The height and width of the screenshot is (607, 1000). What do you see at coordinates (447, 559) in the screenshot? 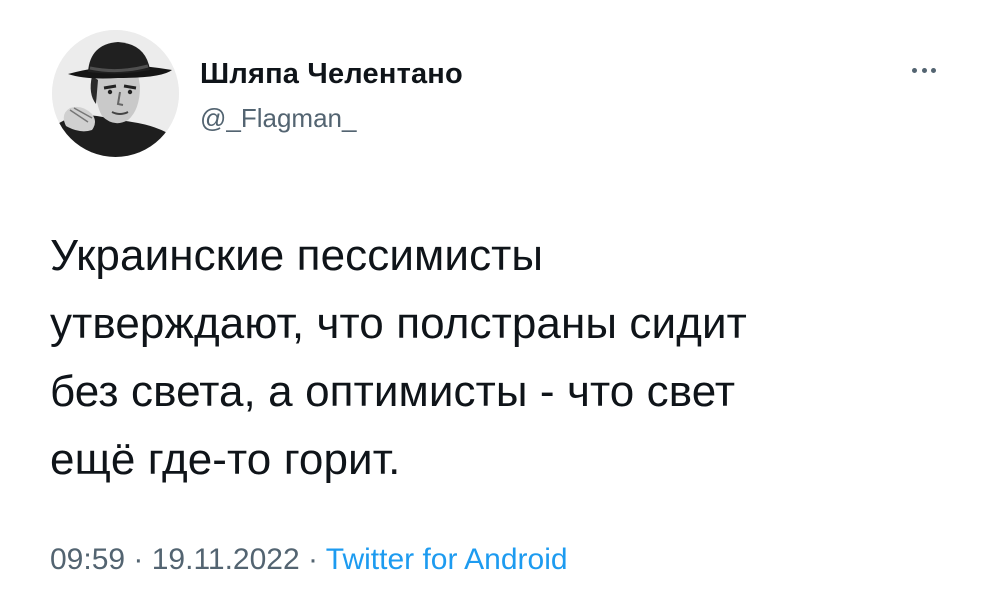
I see `tweet-source-link: Twitter for Android` at bounding box center [447, 559].